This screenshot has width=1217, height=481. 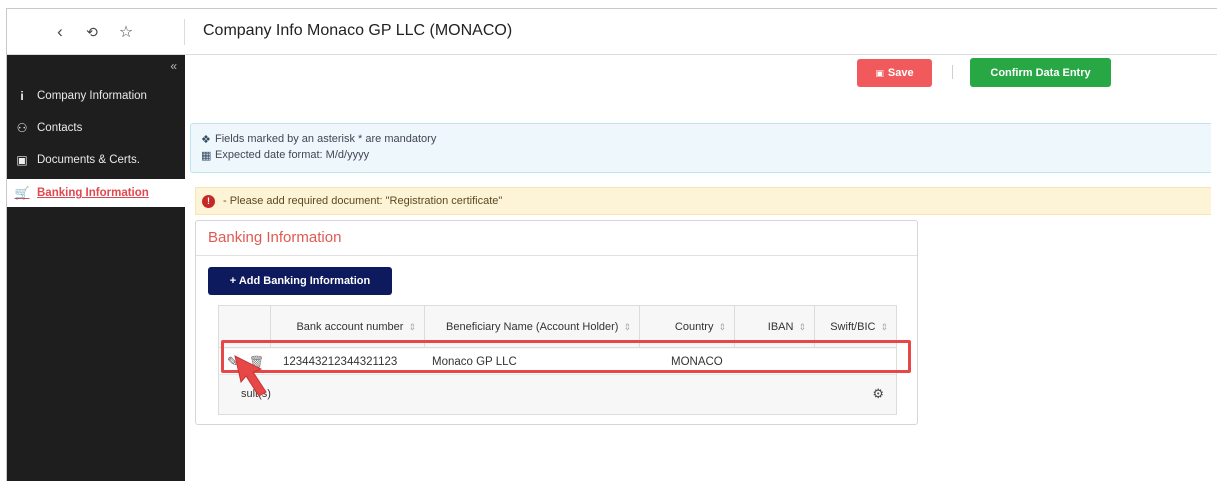 I want to click on back-icon: ‹, so click(x=60, y=32).